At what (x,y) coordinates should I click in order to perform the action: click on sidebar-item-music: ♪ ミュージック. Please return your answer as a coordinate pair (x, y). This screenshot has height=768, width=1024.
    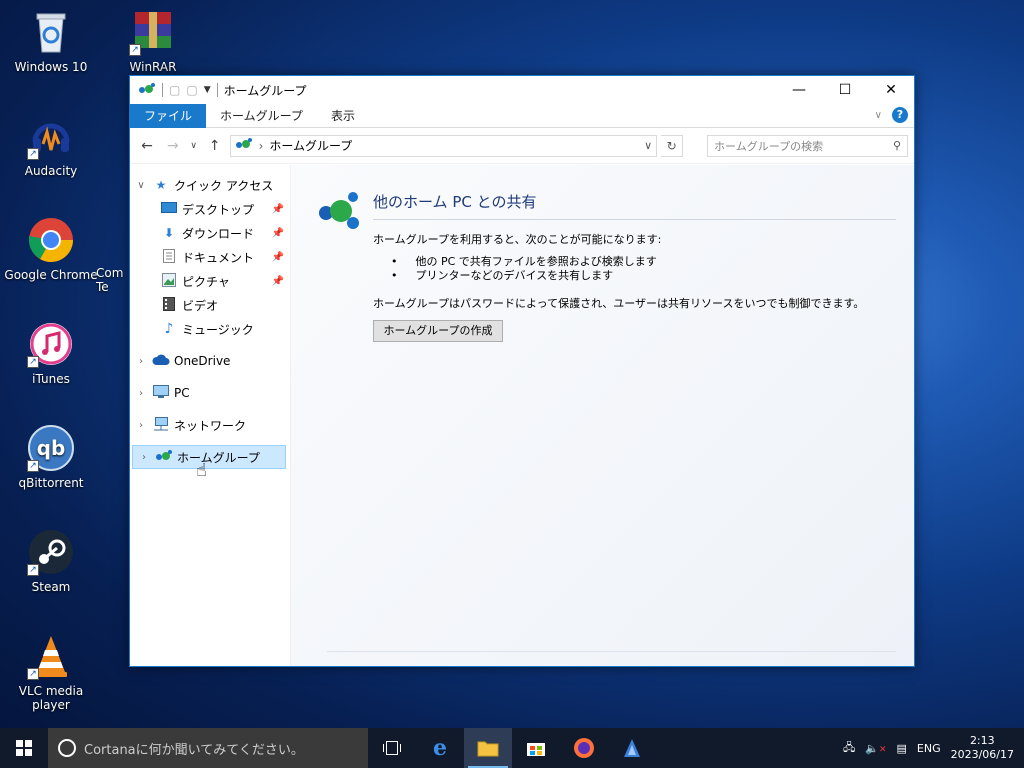
    Looking at the image, I should click on (210, 329).